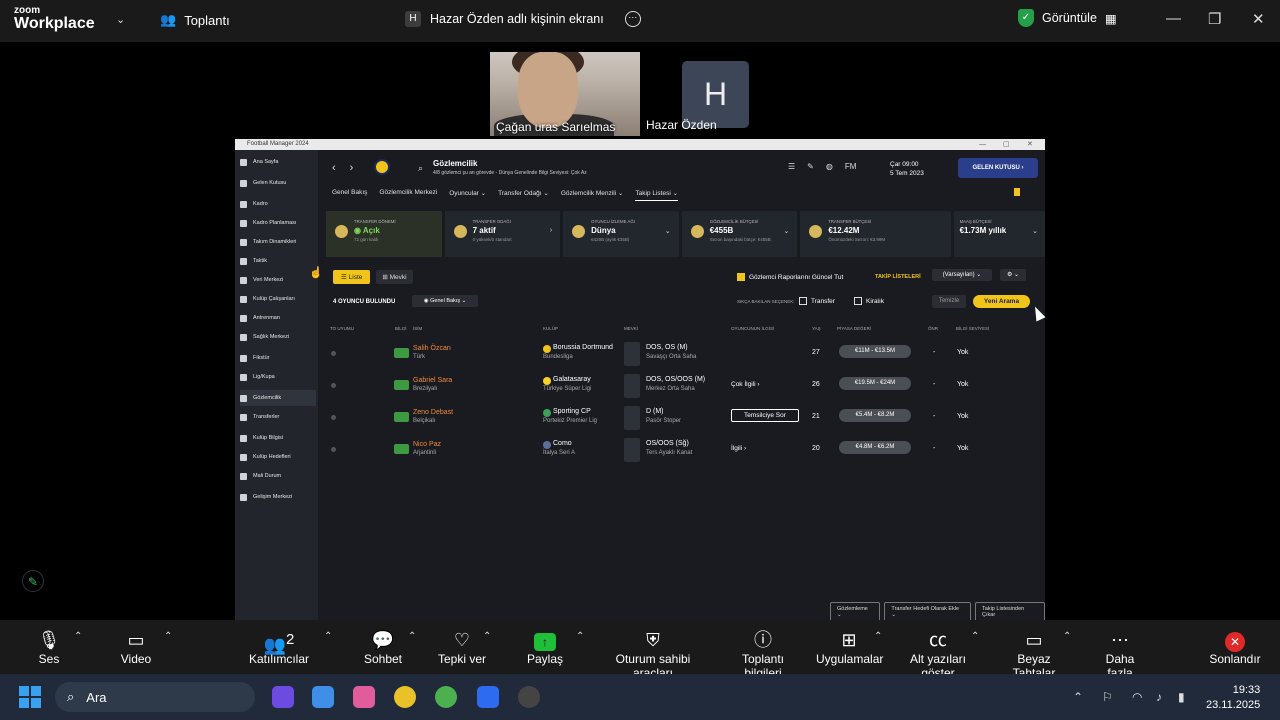  I want to click on sidebar-item-squad-planner: Kadro Planlaması, so click(278, 223).